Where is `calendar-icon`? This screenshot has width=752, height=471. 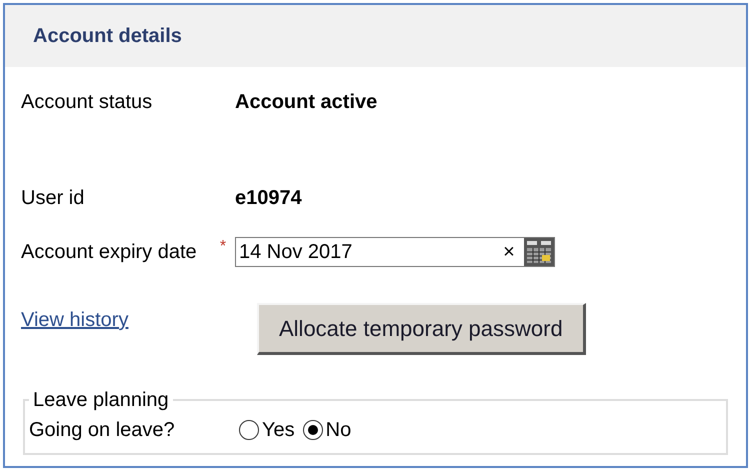 calendar-icon is located at coordinates (539, 252).